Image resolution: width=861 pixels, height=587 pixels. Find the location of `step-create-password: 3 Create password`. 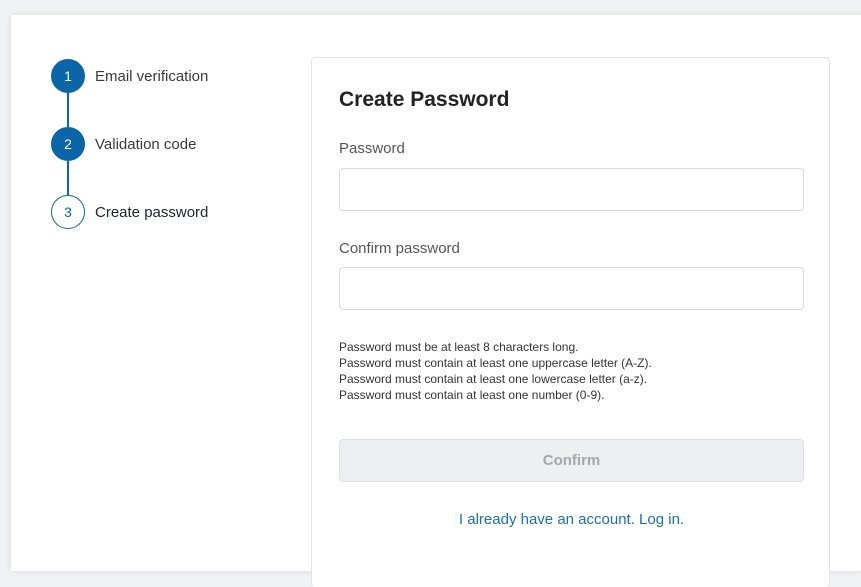

step-create-password: 3 Create password is located at coordinates (129, 212).